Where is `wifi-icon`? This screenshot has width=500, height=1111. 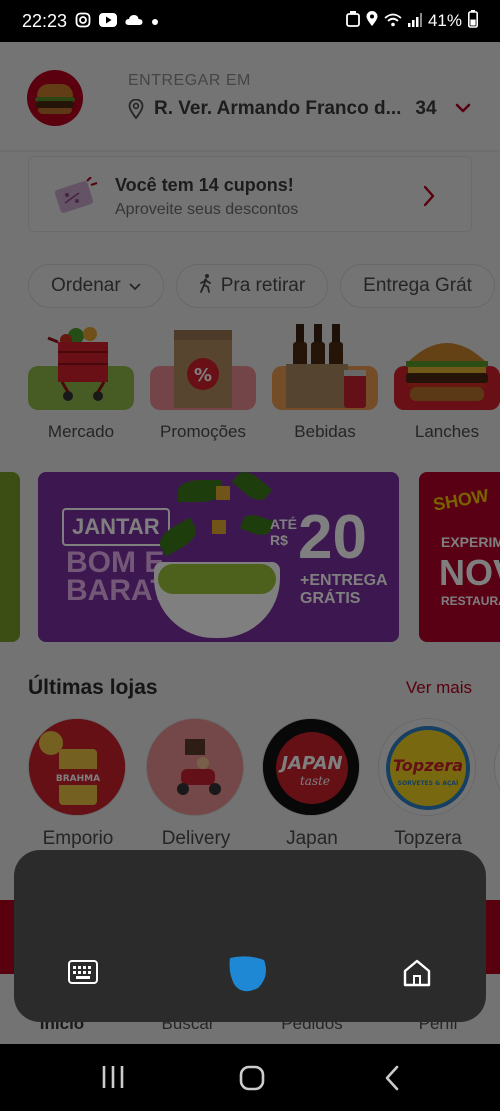 wifi-icon is located at coordinates (393, 21).